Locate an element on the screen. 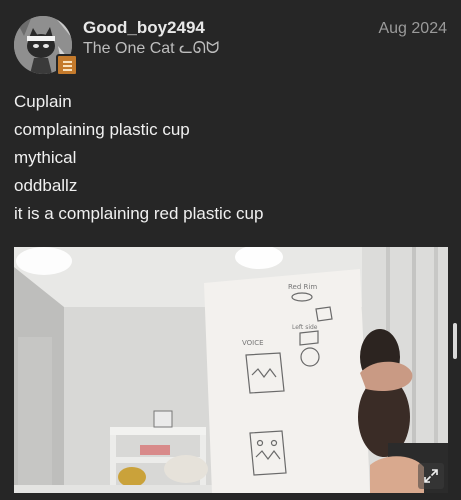 The image size is (461, 500). post-line: complaining plastic cup is located at coordinates (102, 129).